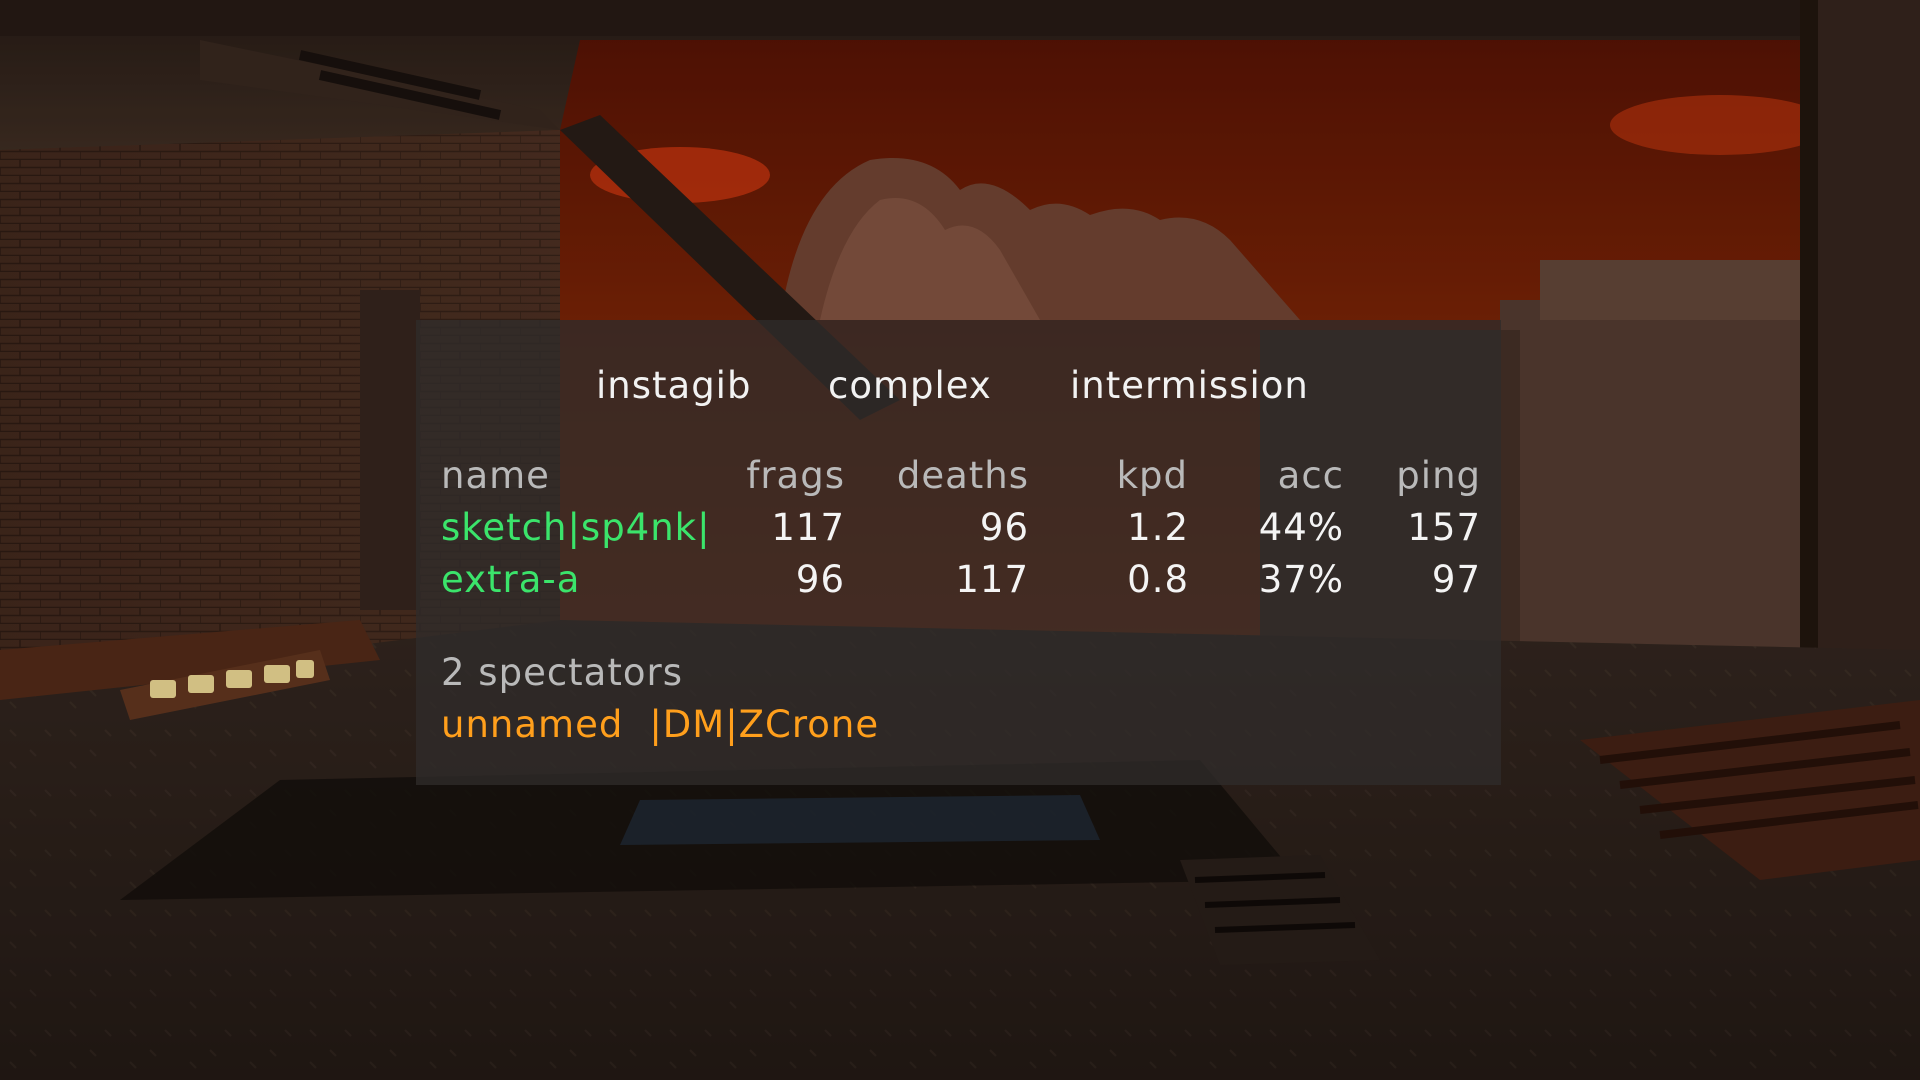  I want to click on player-accuracy: 44%, so click(1301, 527).